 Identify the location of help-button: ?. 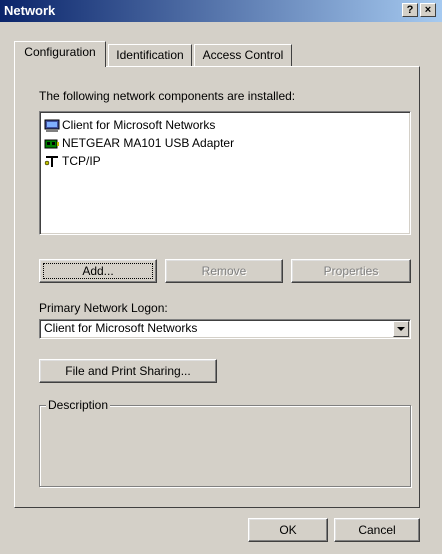
(410, 10).